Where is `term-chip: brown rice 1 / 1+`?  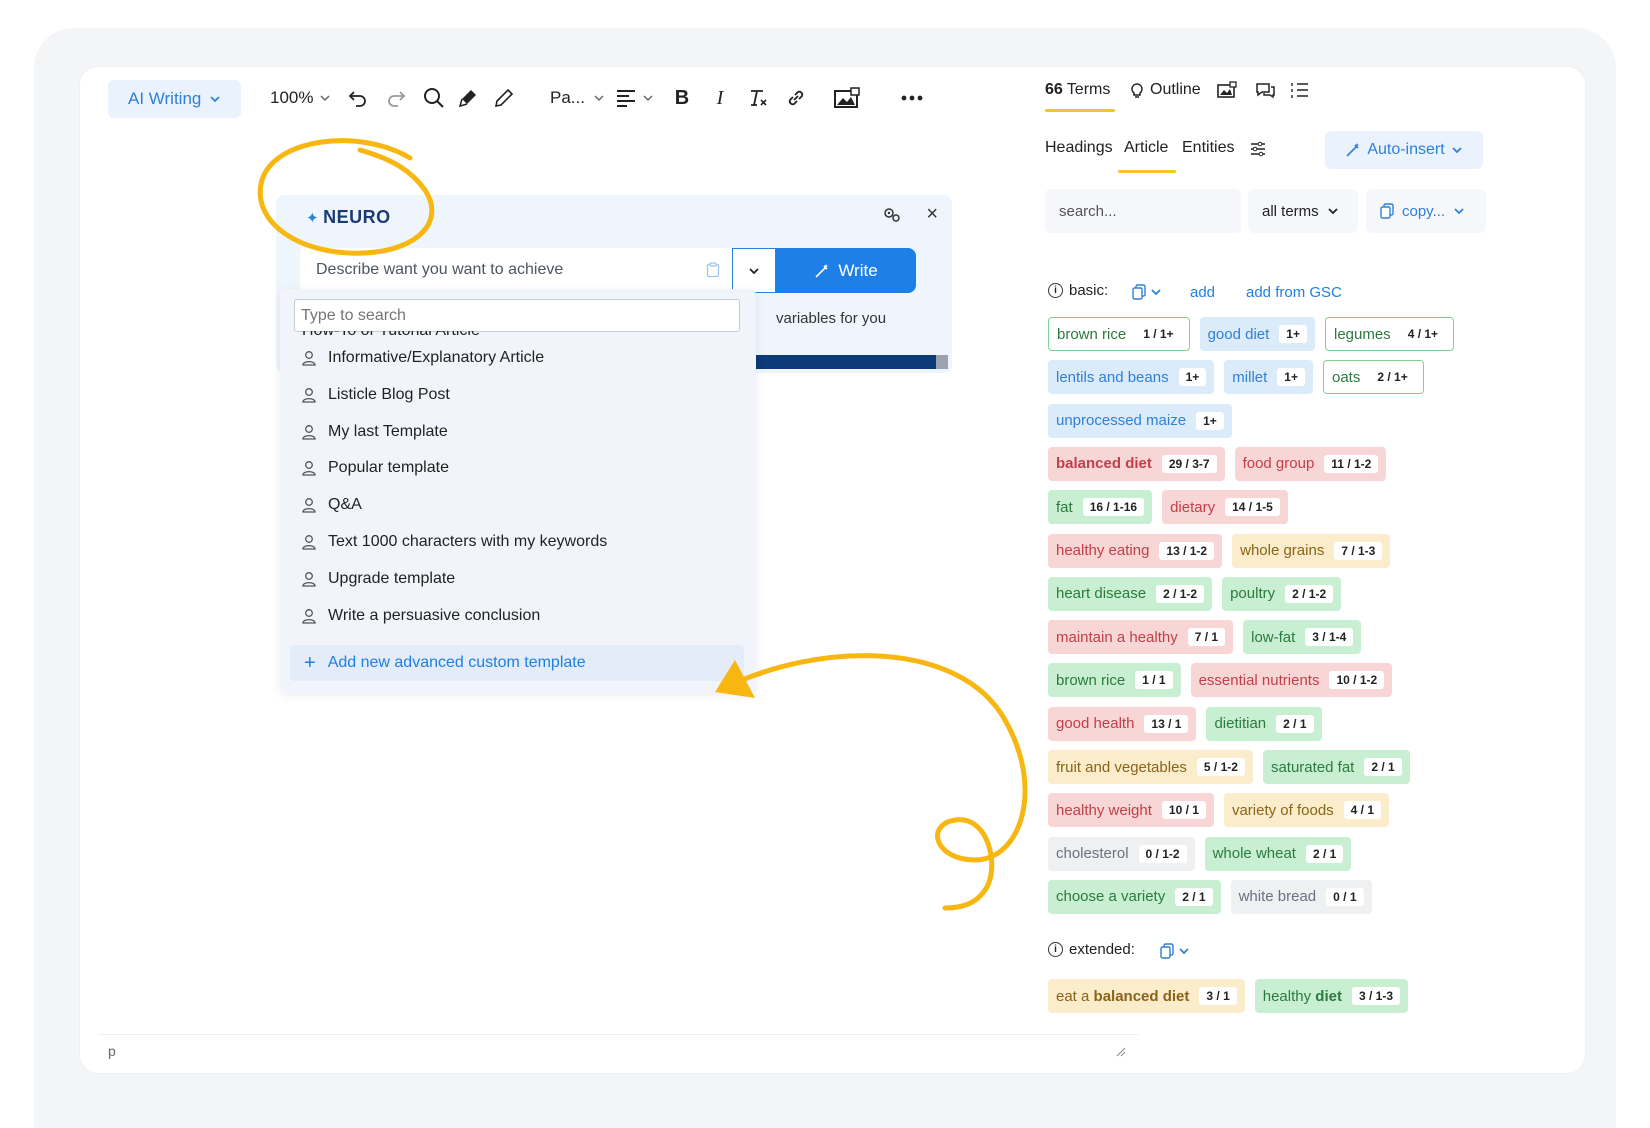 term-chip: brown rice 1 / 1+ is located at coordinates (1119, 334).